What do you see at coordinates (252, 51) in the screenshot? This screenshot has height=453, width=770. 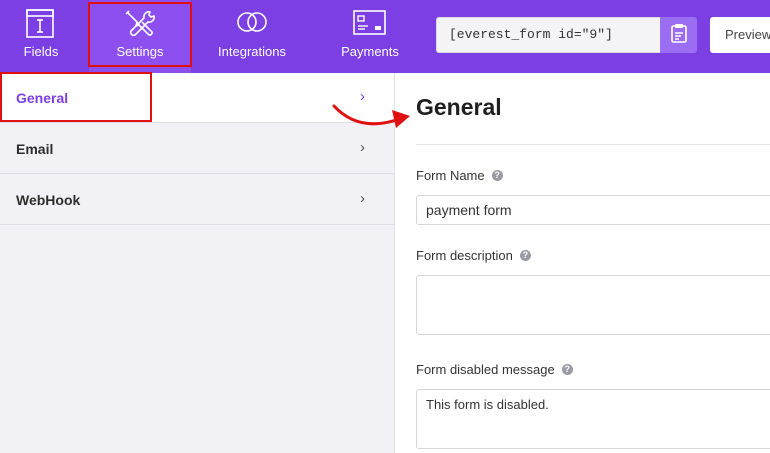 I see `tab-integrations-label: Integrations` at bounding box center [252, 51].